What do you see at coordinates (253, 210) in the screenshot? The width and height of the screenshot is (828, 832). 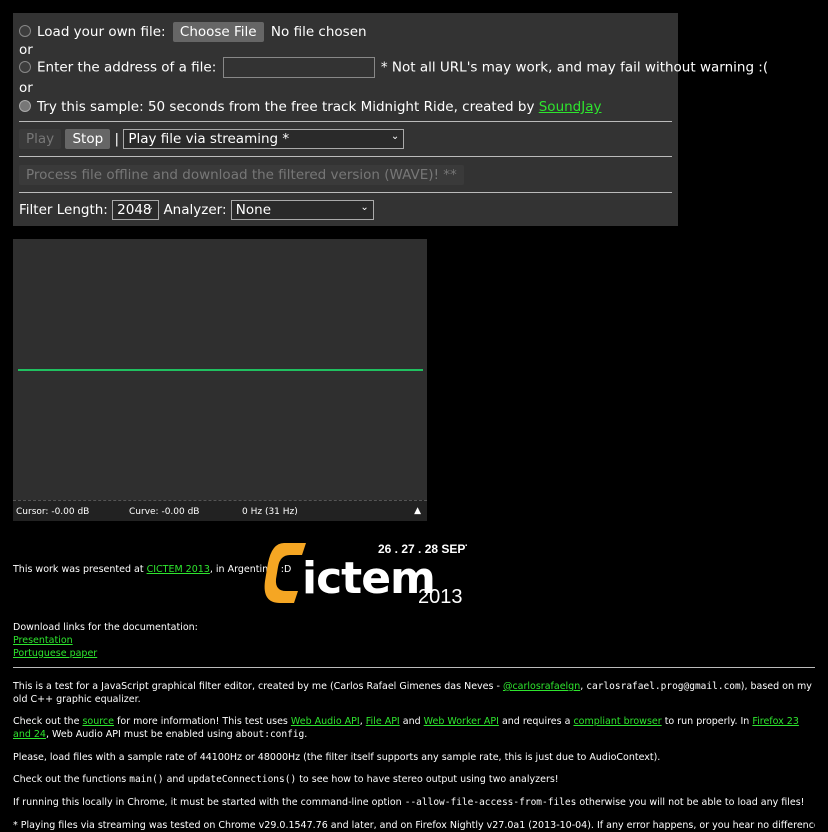 I see `analyzer-value: None` at bounding box center [253, 210].